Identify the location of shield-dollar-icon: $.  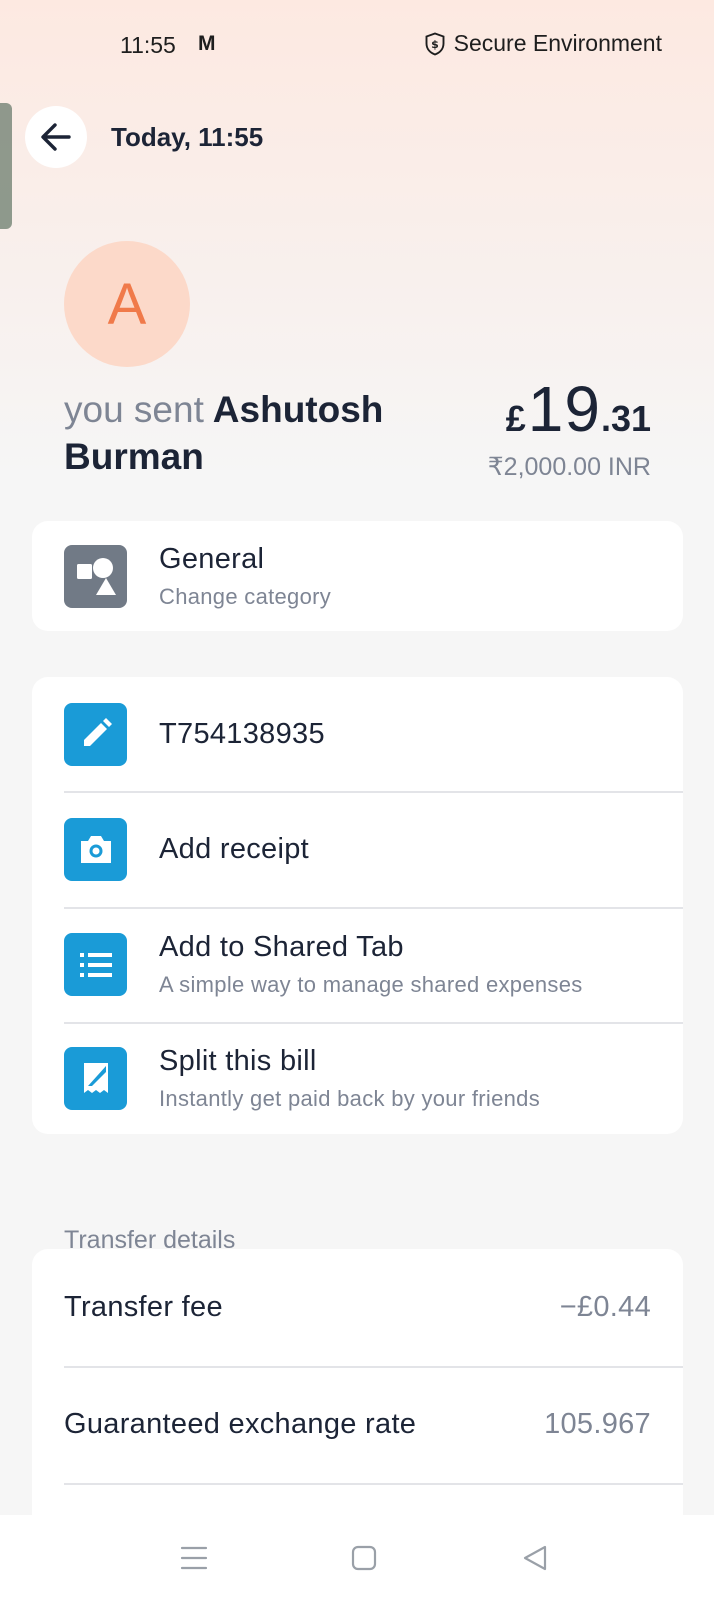
(435, 43).